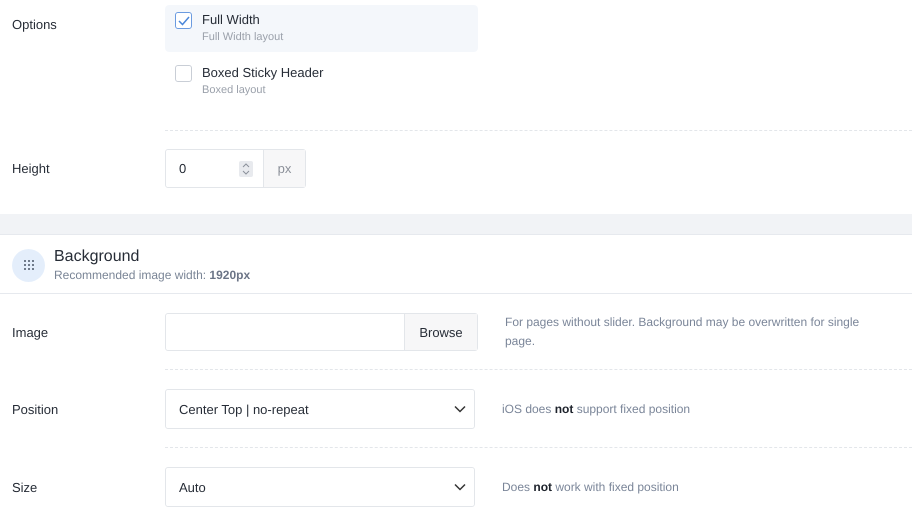 This screenshot has height=508, width=912. What do you see at coordinates (152, 275) in the screenshot?
I see `section-subtitle: Recommended image width: 1920px` at bounding box center [152, 275].